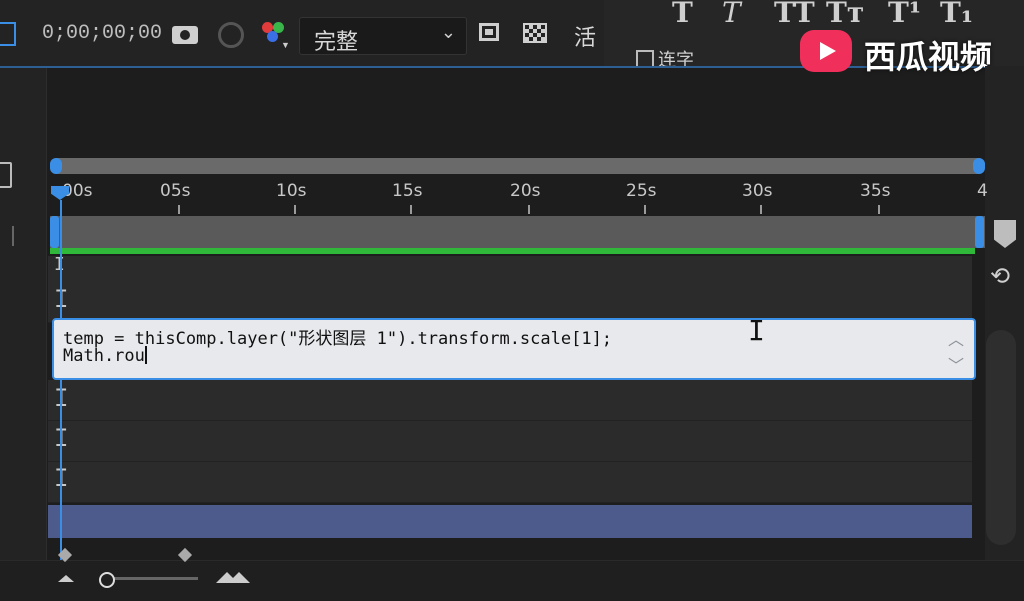 This screenshot has width=1024, height=601. I want to click on composition-toolbar: 0;00;00;00 ▼ 完整 ⌄ 活, so click(302, 33).